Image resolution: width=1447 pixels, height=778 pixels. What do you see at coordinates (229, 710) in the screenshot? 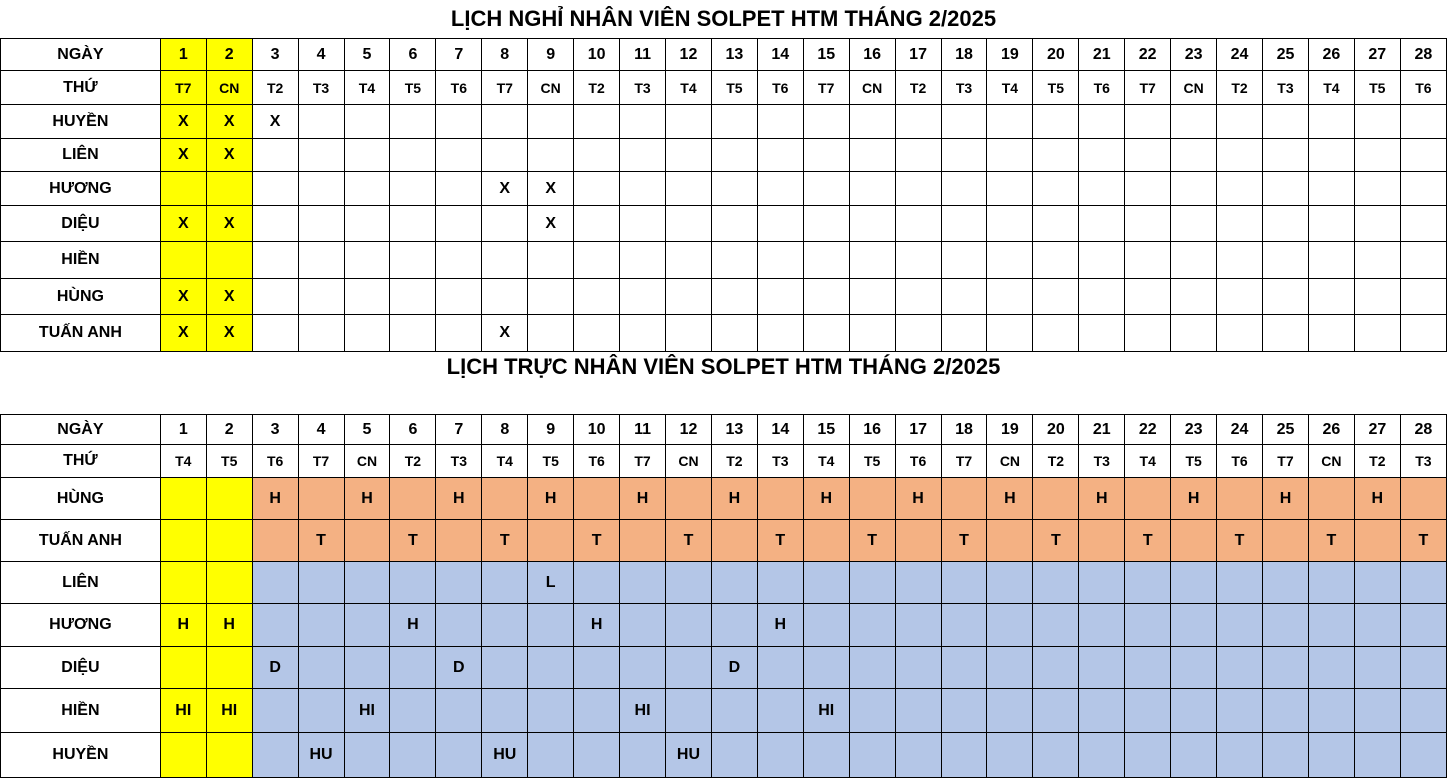
I see `schedule-cell: HI` at bounding box center [229, 710].